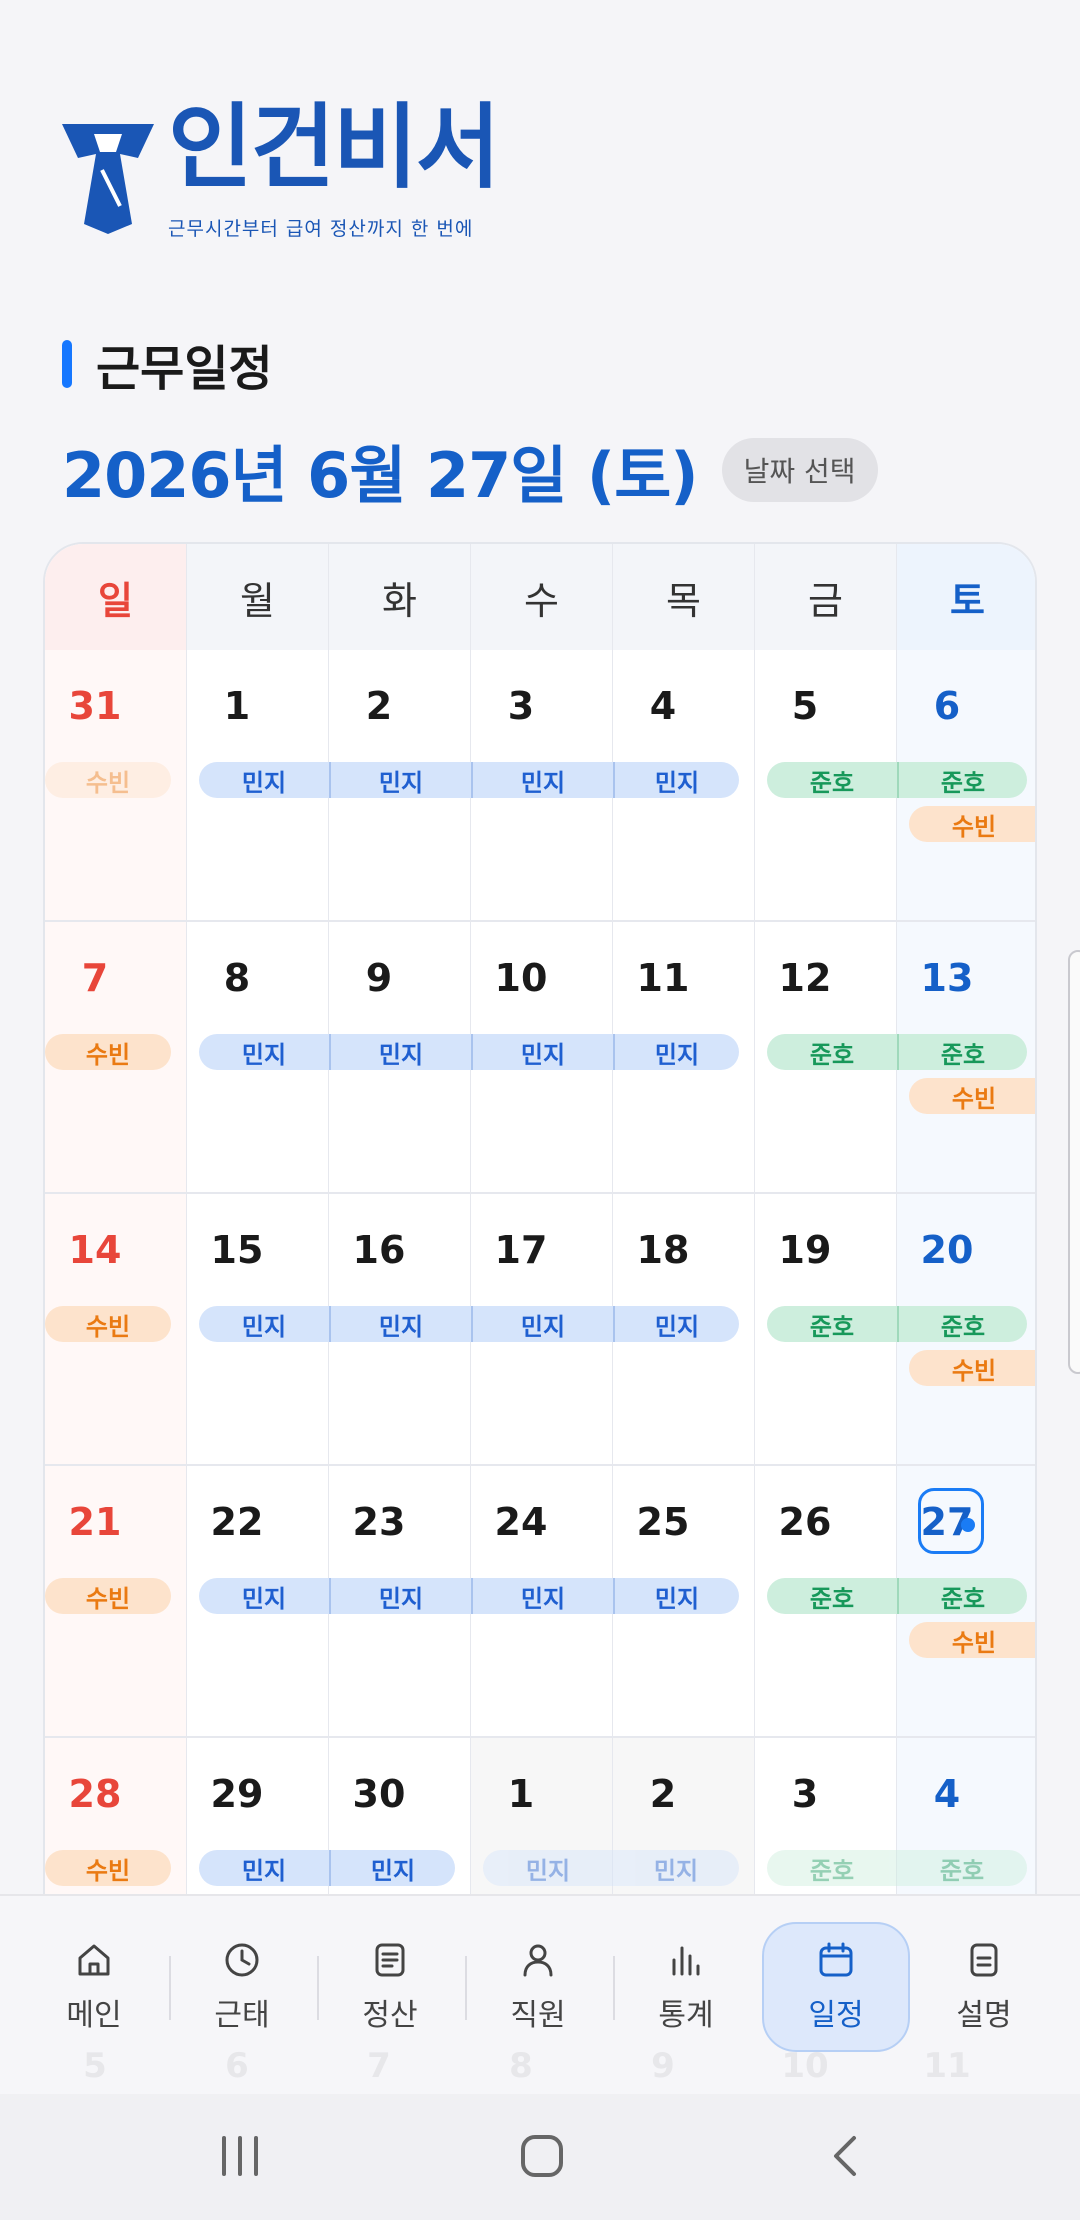 The width and height of the screenshot is (1080, 2220). What do you see at coordinates (521, 978) in the screenshot?
I see `day-number: 10` at bounding box center [521, 978].